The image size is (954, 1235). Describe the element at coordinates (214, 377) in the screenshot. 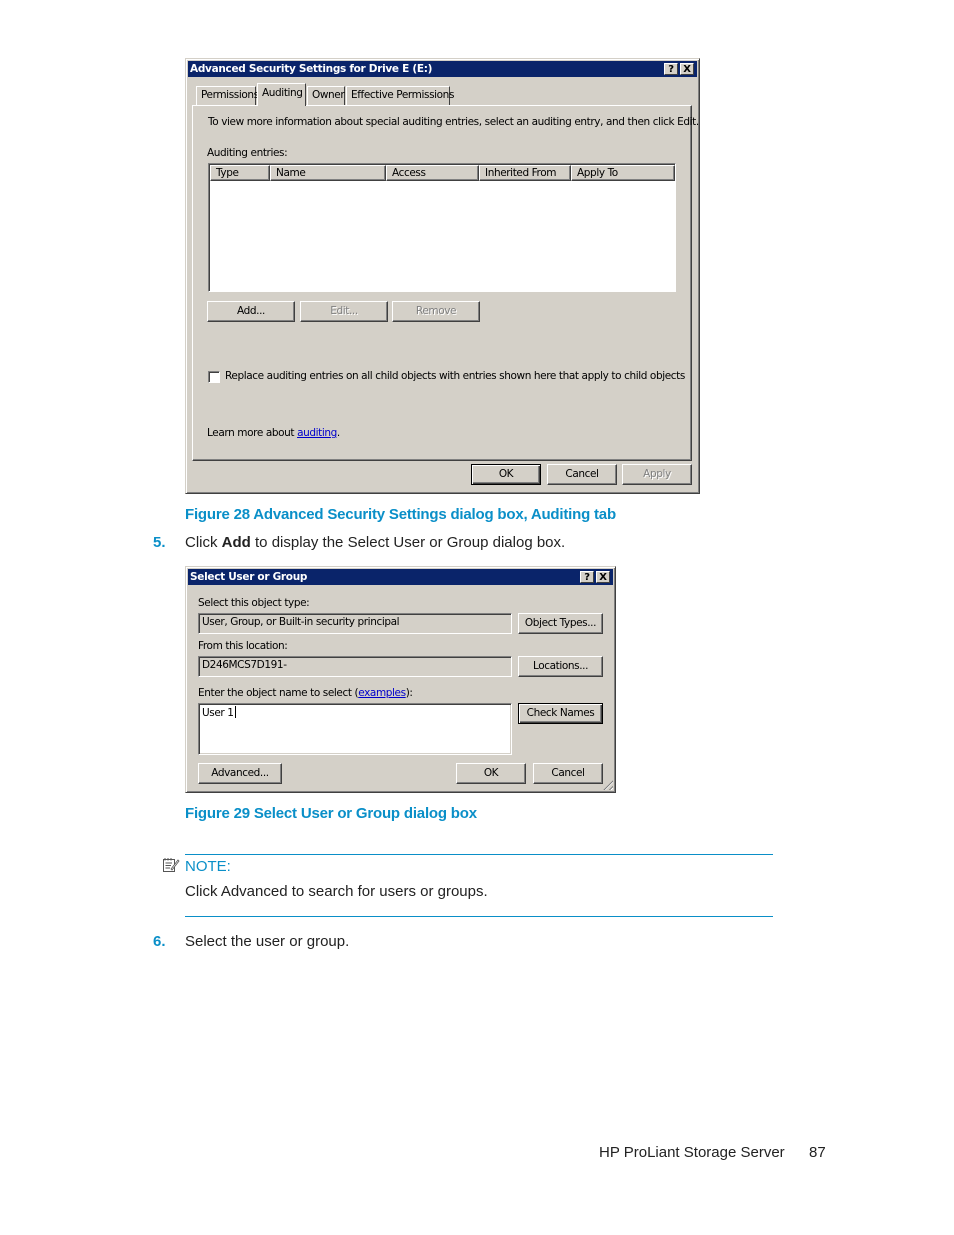

I see `replace-auditing-checkbox` at that location.